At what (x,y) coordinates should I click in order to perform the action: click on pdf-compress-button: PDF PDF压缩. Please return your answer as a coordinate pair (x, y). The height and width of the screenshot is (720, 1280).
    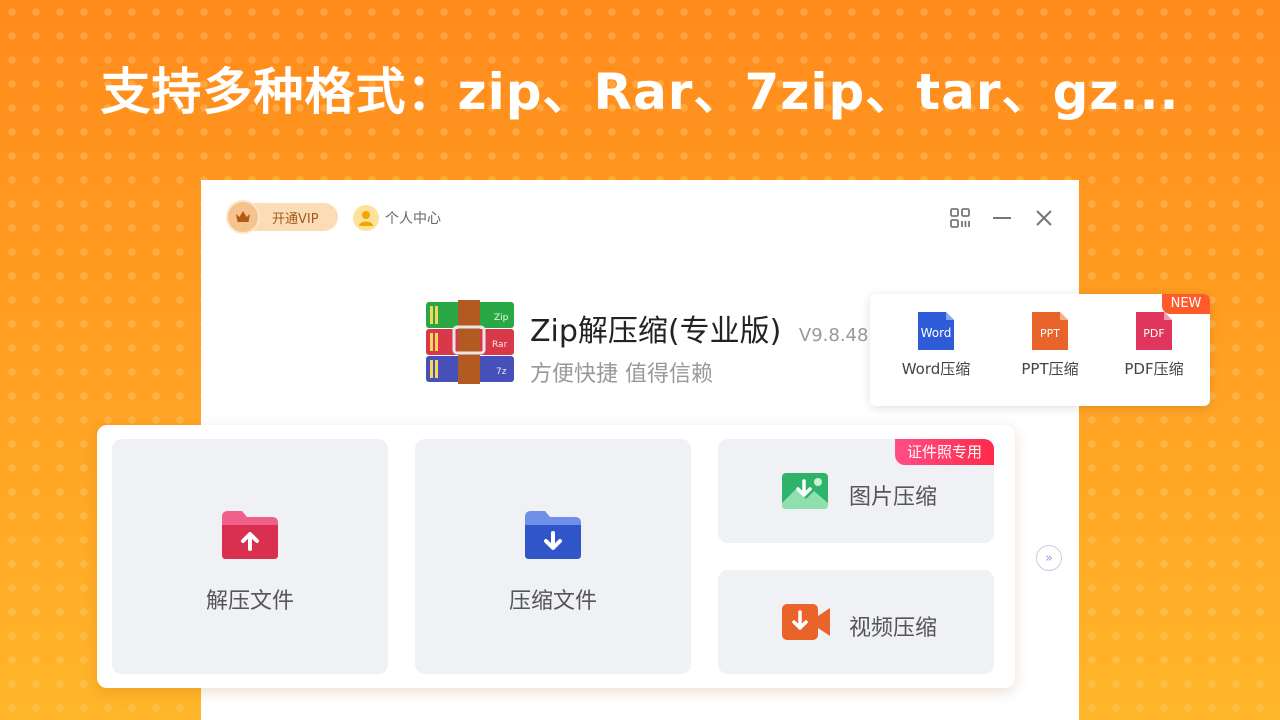
    Looking at the image, I should click on (1154, 344).